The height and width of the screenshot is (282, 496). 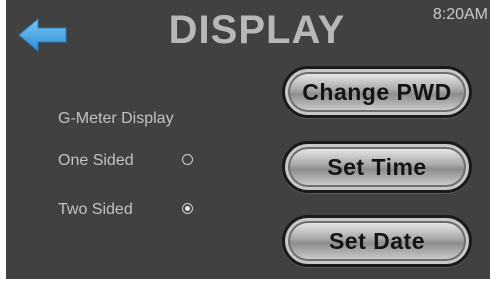 I want to click on set-time-label: Set Time, so click(x=377, y=166).